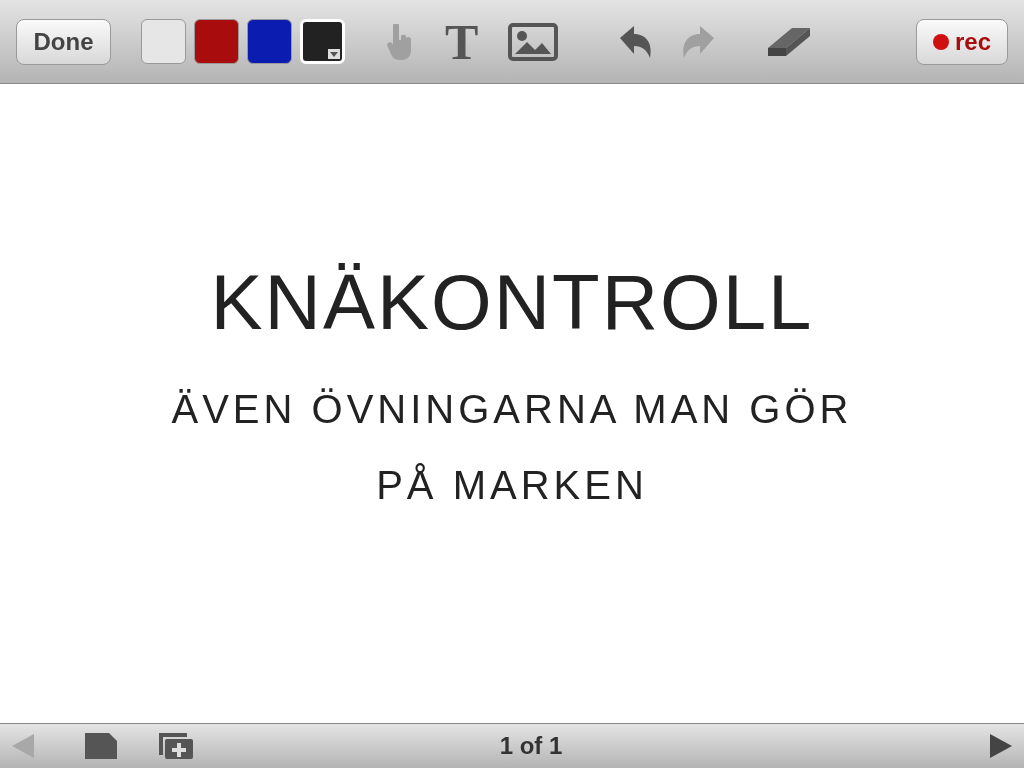  I want to click on handwritten-text: KNÄKONTROLL, so click(512, 302).